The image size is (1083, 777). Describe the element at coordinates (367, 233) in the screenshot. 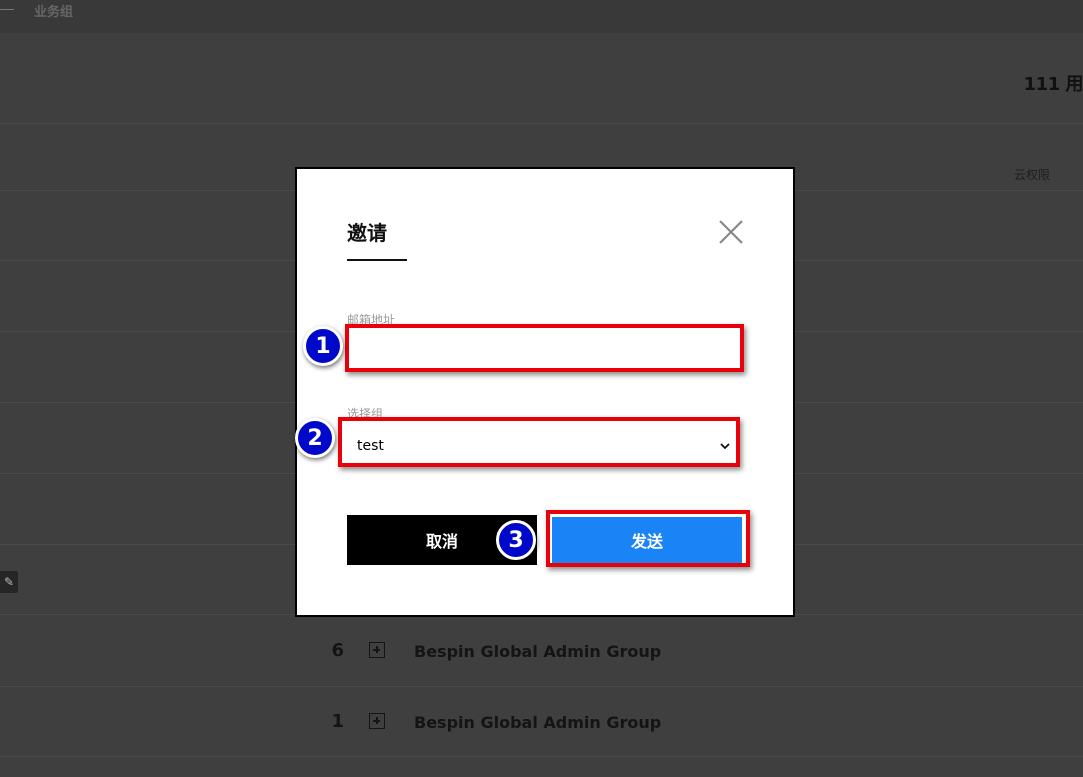

I see `dialog-title: 邀请` at that location.